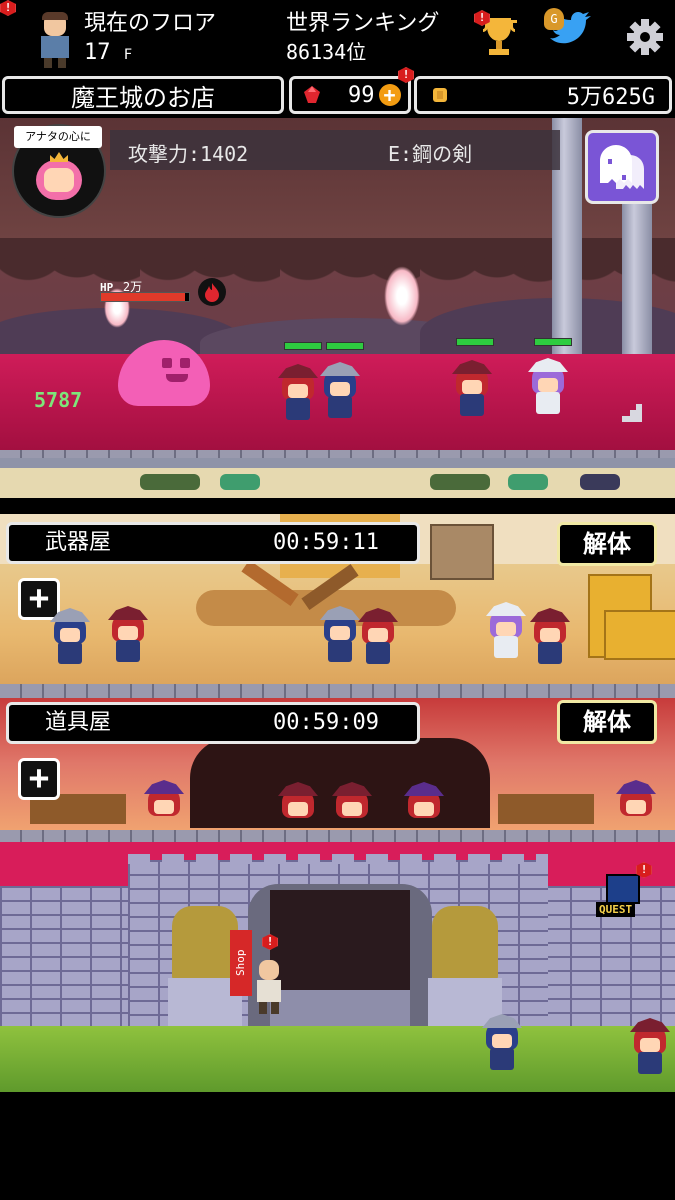  I want to click on floor-label: 現在のフロア, so click(150, 23).